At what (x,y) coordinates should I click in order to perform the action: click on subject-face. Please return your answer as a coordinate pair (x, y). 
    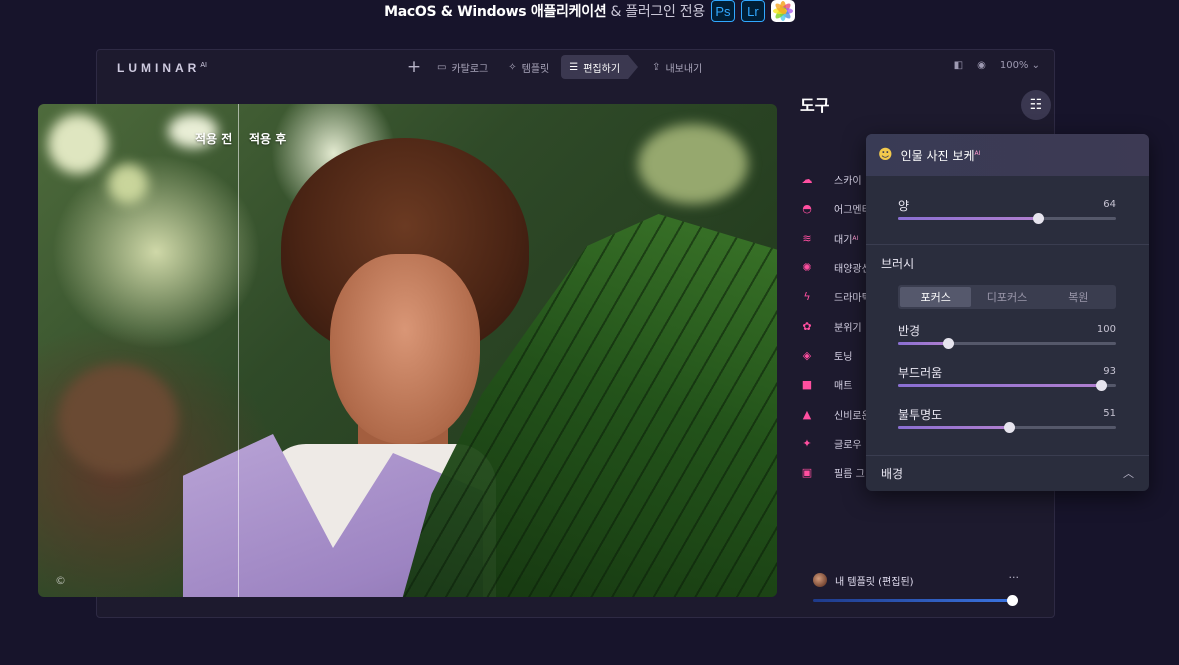
    Looking at the image, I should click on (405, 349).